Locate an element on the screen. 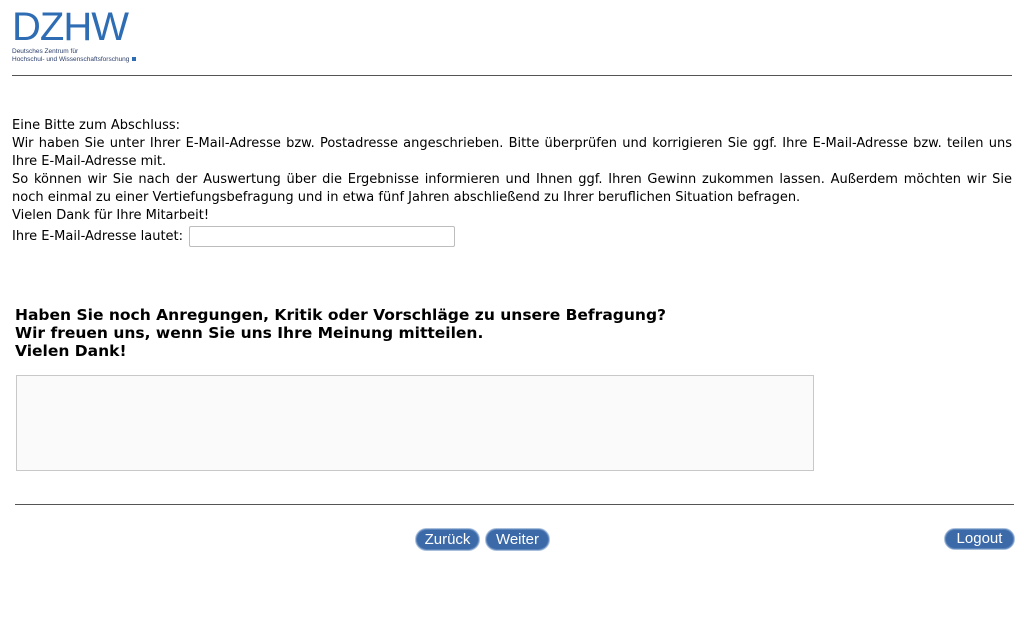 This screenshot has width=1024, height=629. feedback-line-3: Vielen Dank! is located at coordinates (71, 351).